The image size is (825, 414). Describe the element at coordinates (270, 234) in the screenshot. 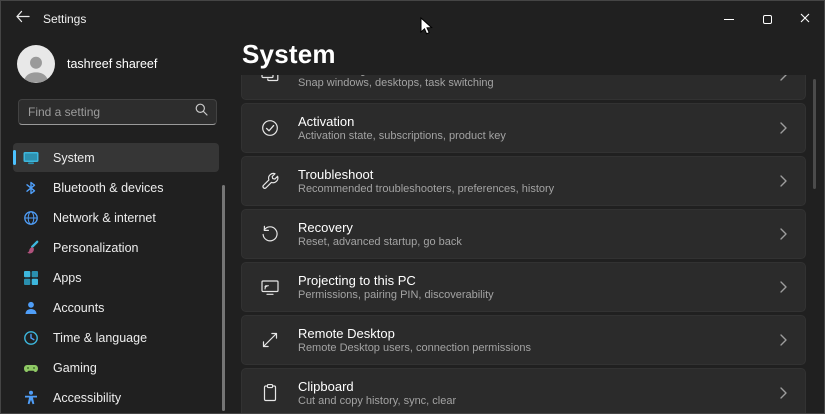

I see `recovery-icon` at that location.